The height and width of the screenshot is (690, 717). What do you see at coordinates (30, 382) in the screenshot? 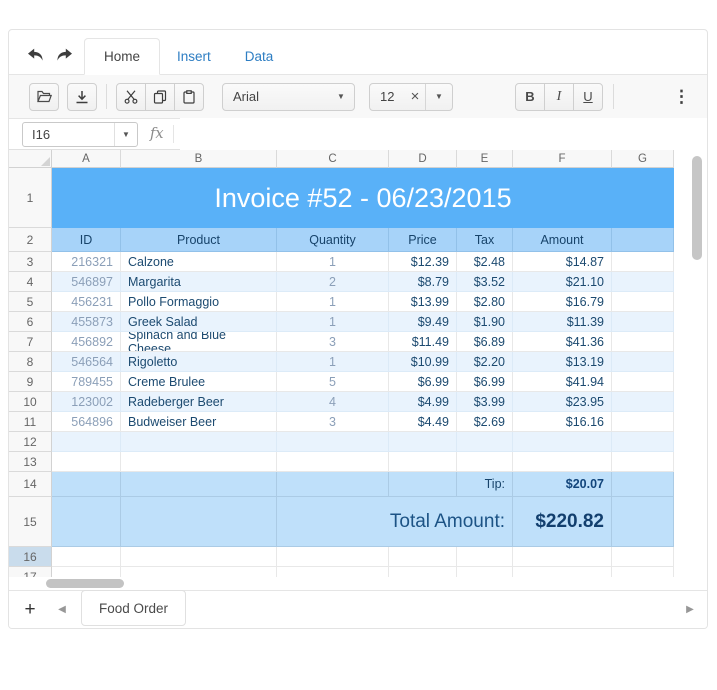
I see `row-header-9: 9` at bounding box center [30, 382].